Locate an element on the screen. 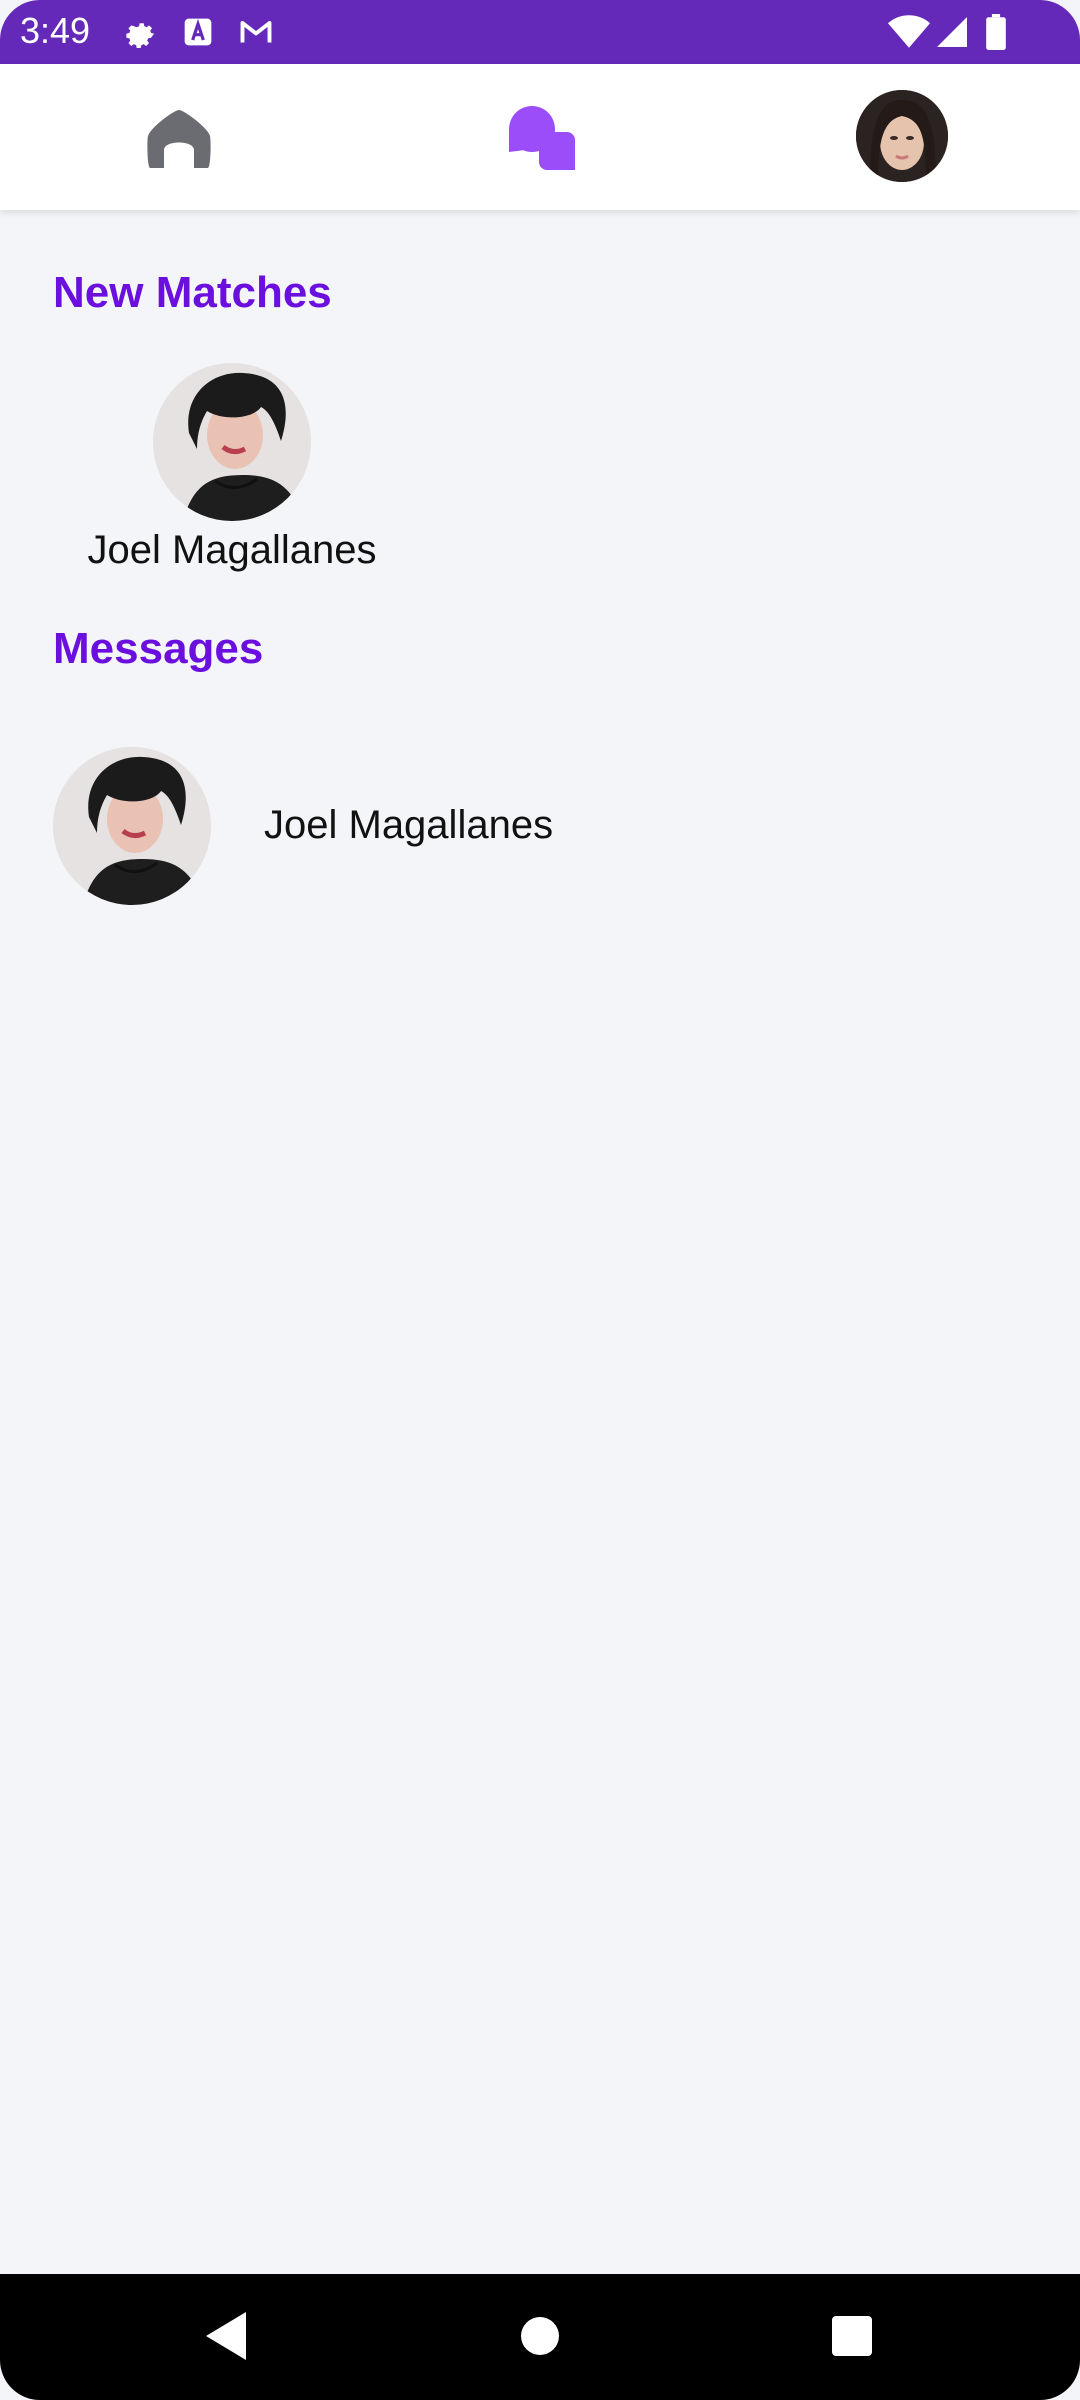 Image resolution: width=1080 pixels, height=2400 pixels. back-icon is located at coordinates (225, 2336).